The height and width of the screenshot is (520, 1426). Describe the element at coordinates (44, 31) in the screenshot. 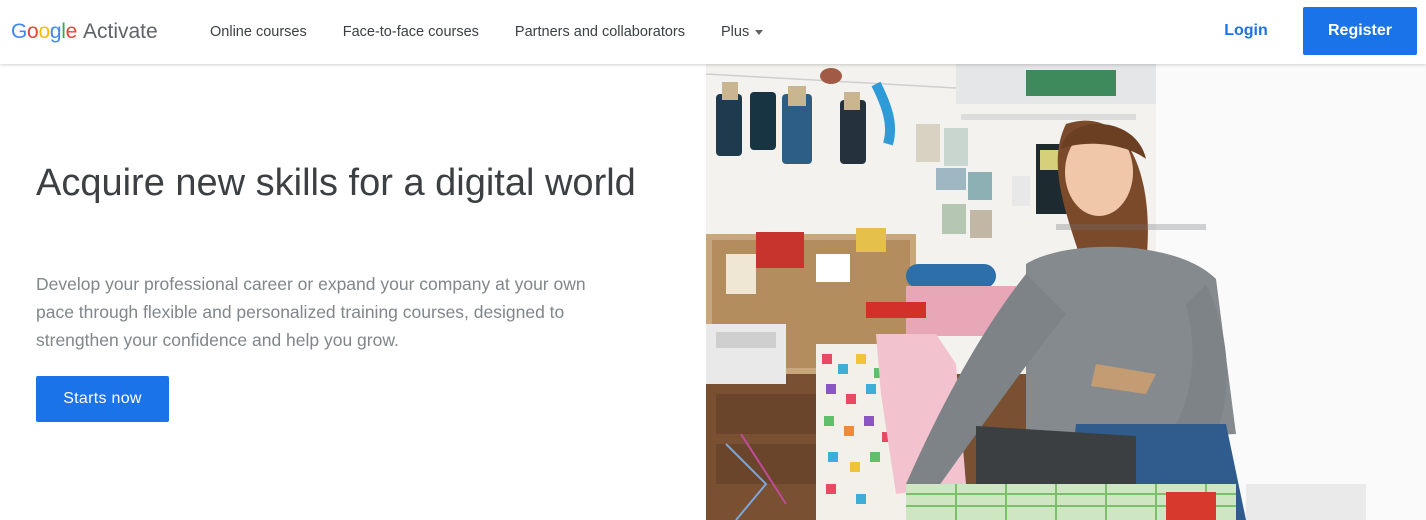

I see `google-wordmark: Google` at that location.